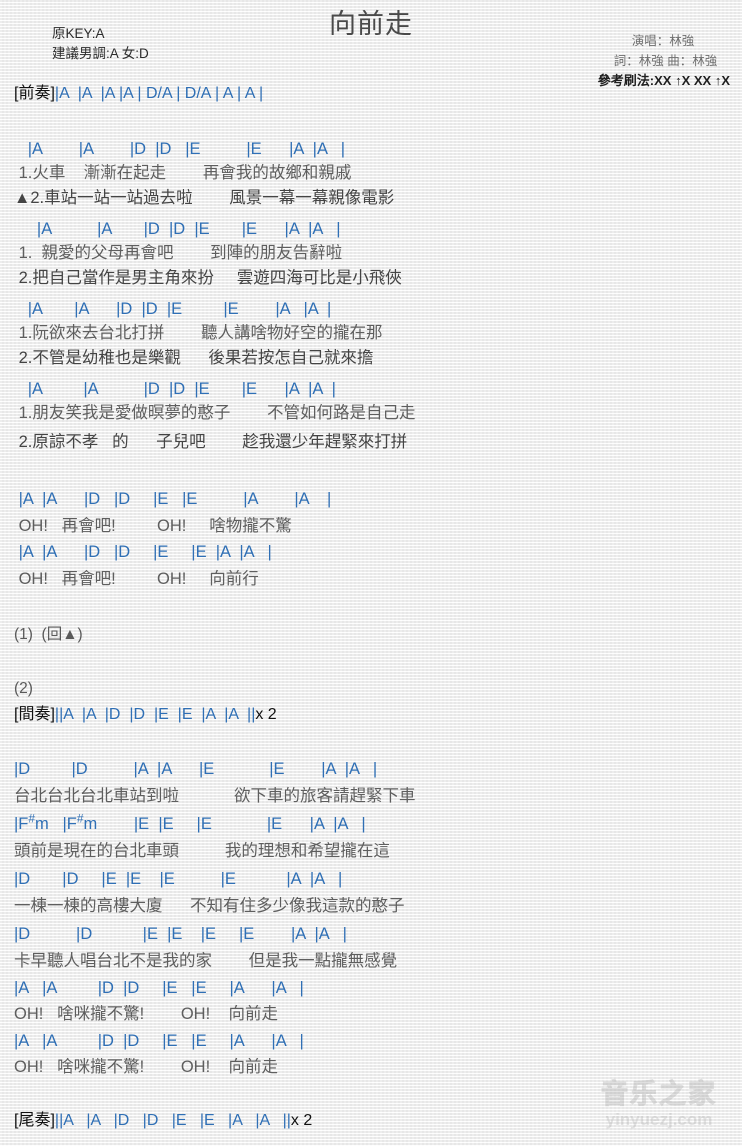  I want to click on verse2-chordline-3: |D |D |E |E |E |E |A |A |, so click(178, 879).